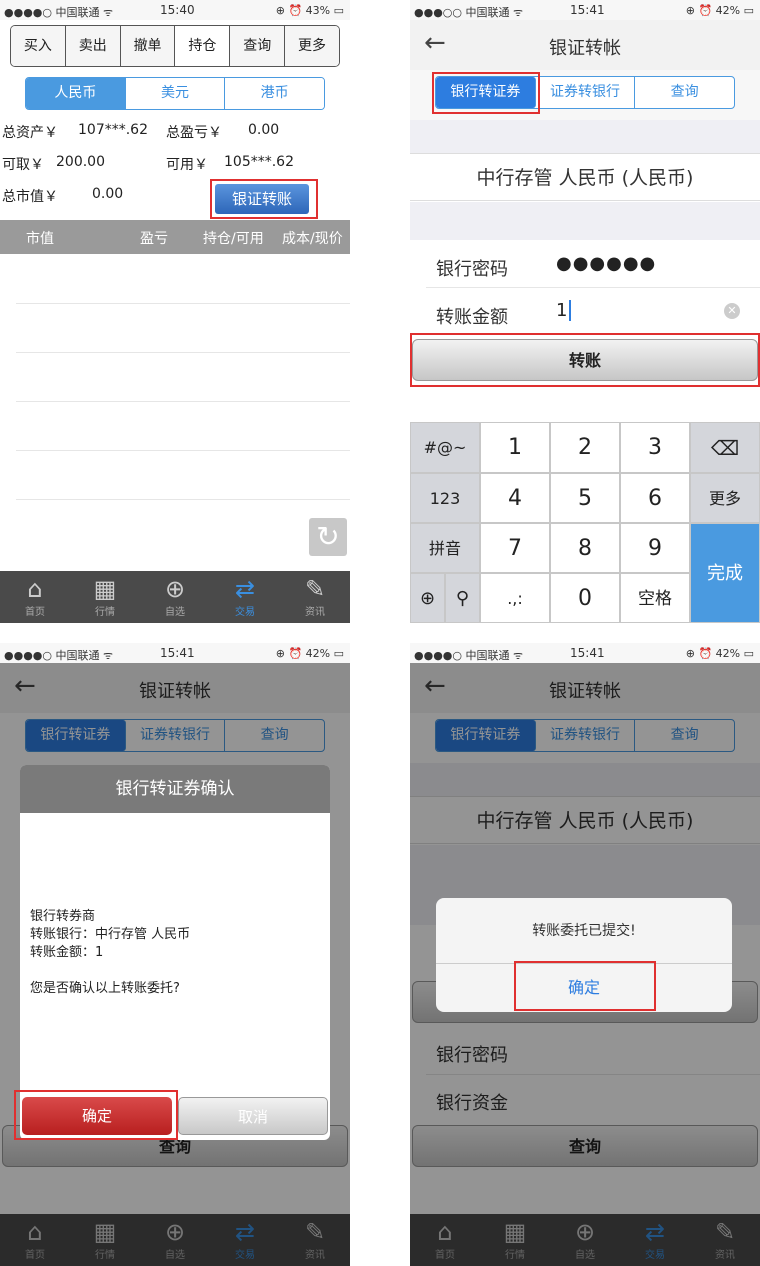 Image resolution: width=760 pixels, height=1266 pixels. What do you see at coordinates (655, 447) in the screenshot?
I see `key-3: 3` at bounding box center [655, 447].